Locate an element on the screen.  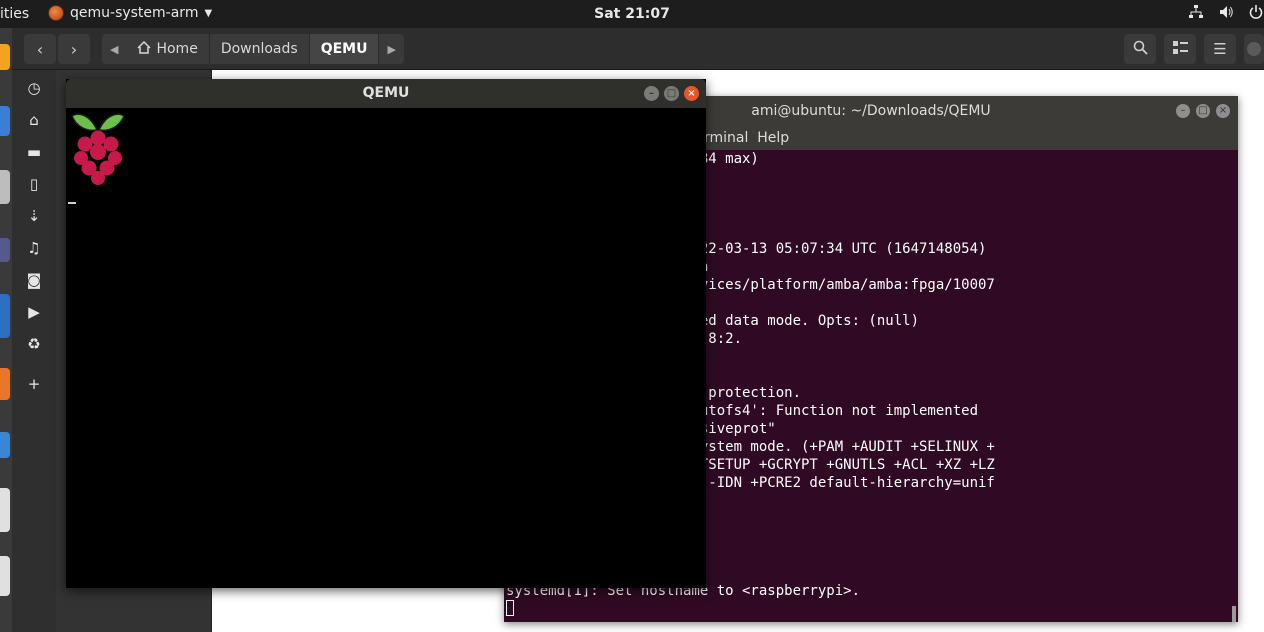
home-icon is located at coordinates (144, 49).